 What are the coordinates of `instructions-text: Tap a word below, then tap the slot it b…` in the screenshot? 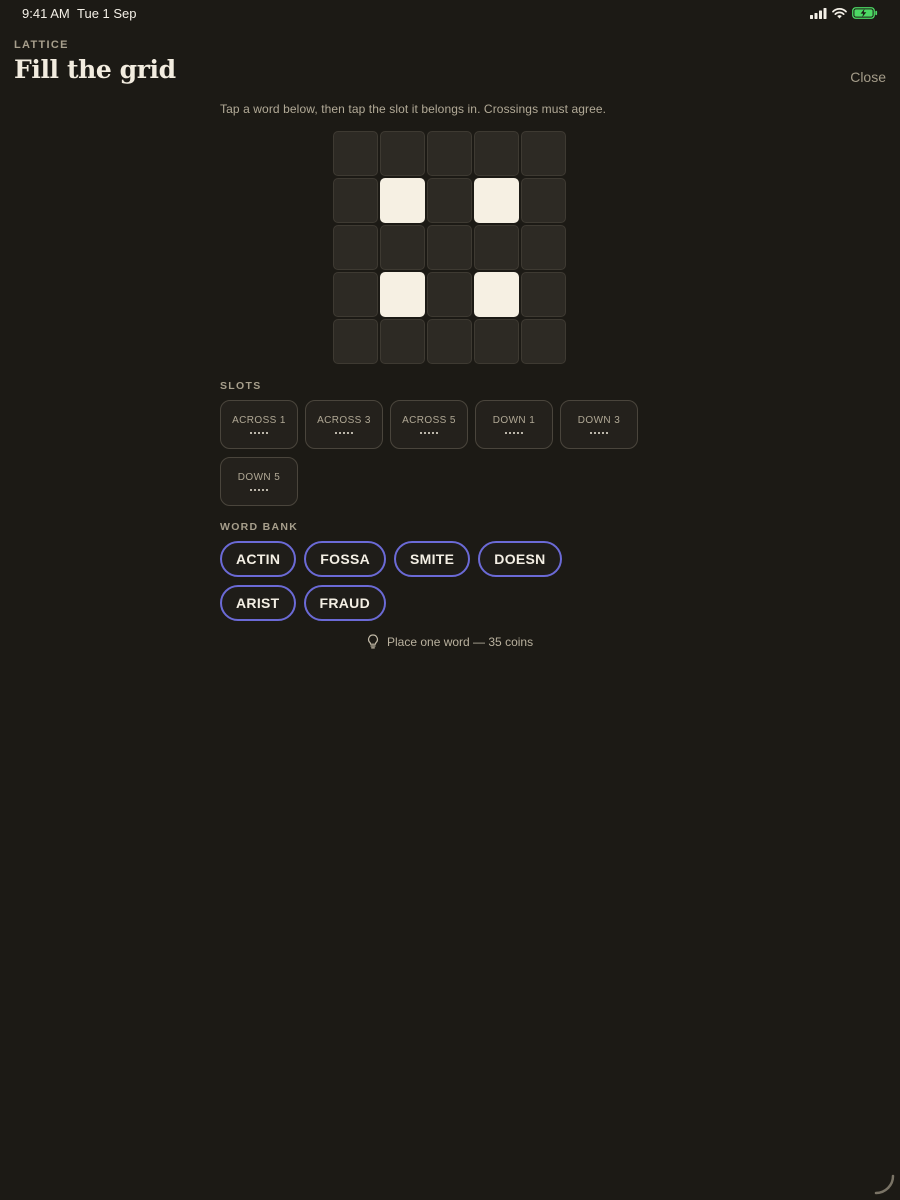 It's located at (413, 109).